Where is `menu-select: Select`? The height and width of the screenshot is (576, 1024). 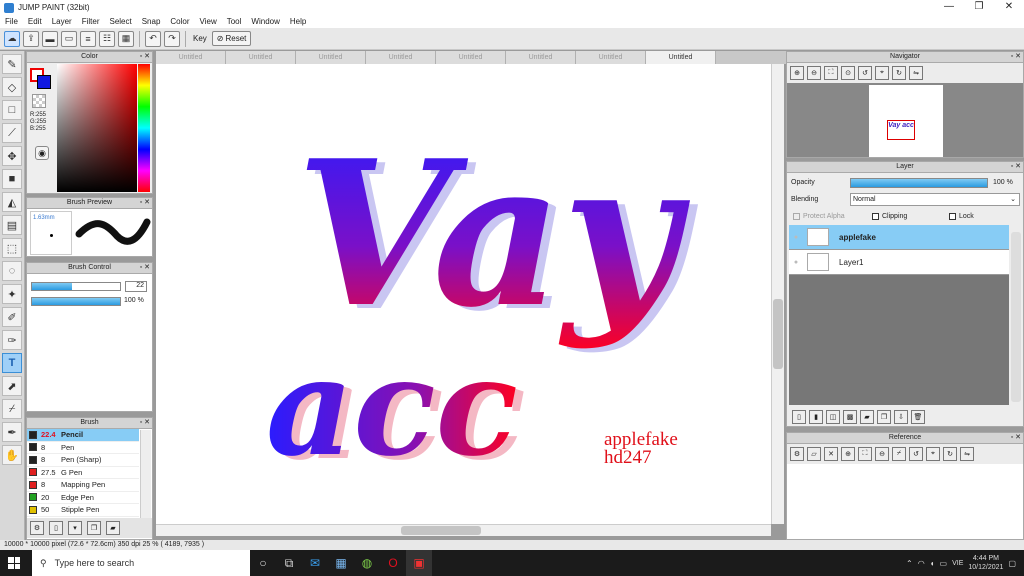 menu-select: Select is located at coordinates (120, 21).